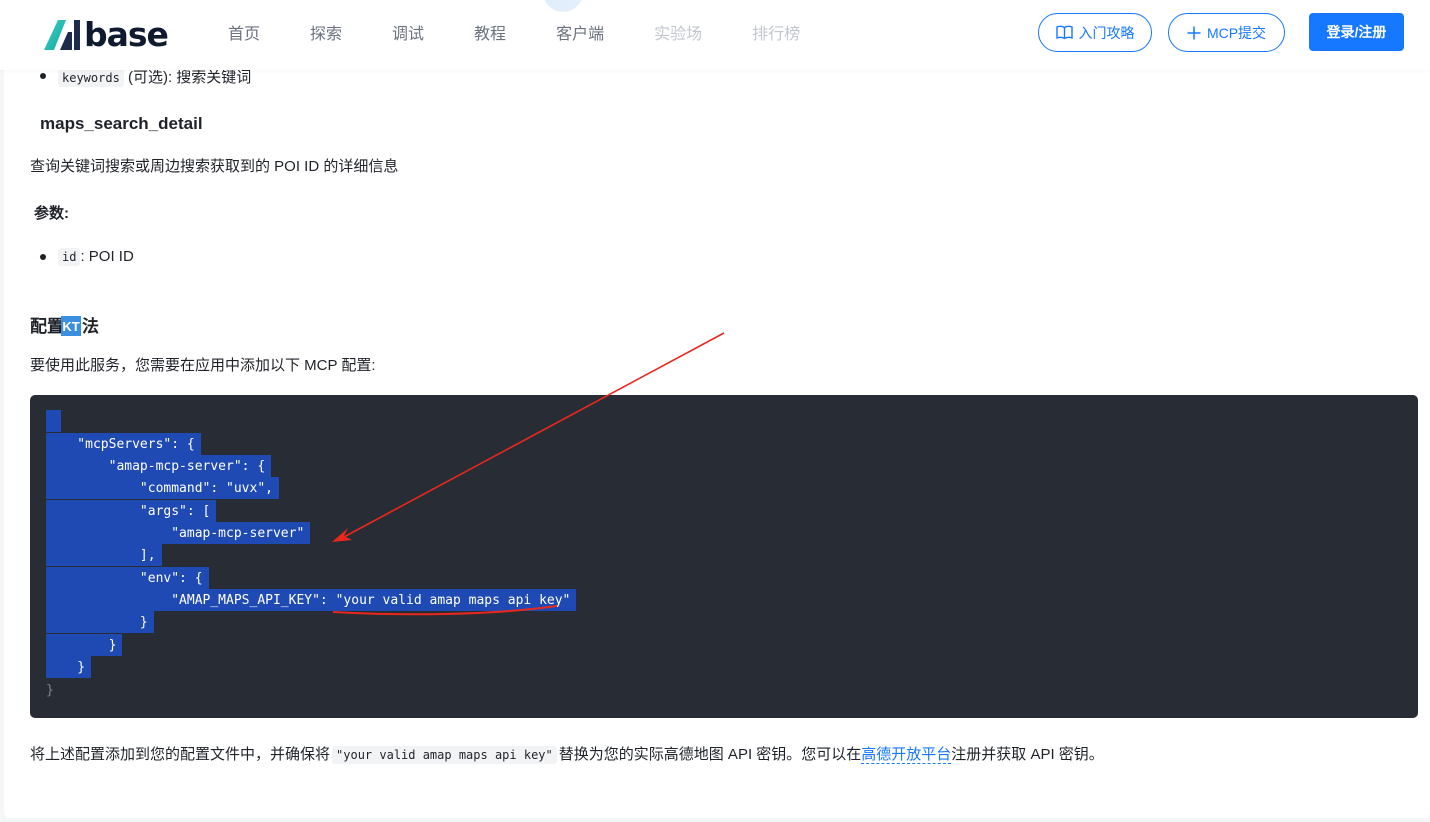  Describe the element at coordinates (69, 257) in the screenshot. I see `param-code: id` at that location.